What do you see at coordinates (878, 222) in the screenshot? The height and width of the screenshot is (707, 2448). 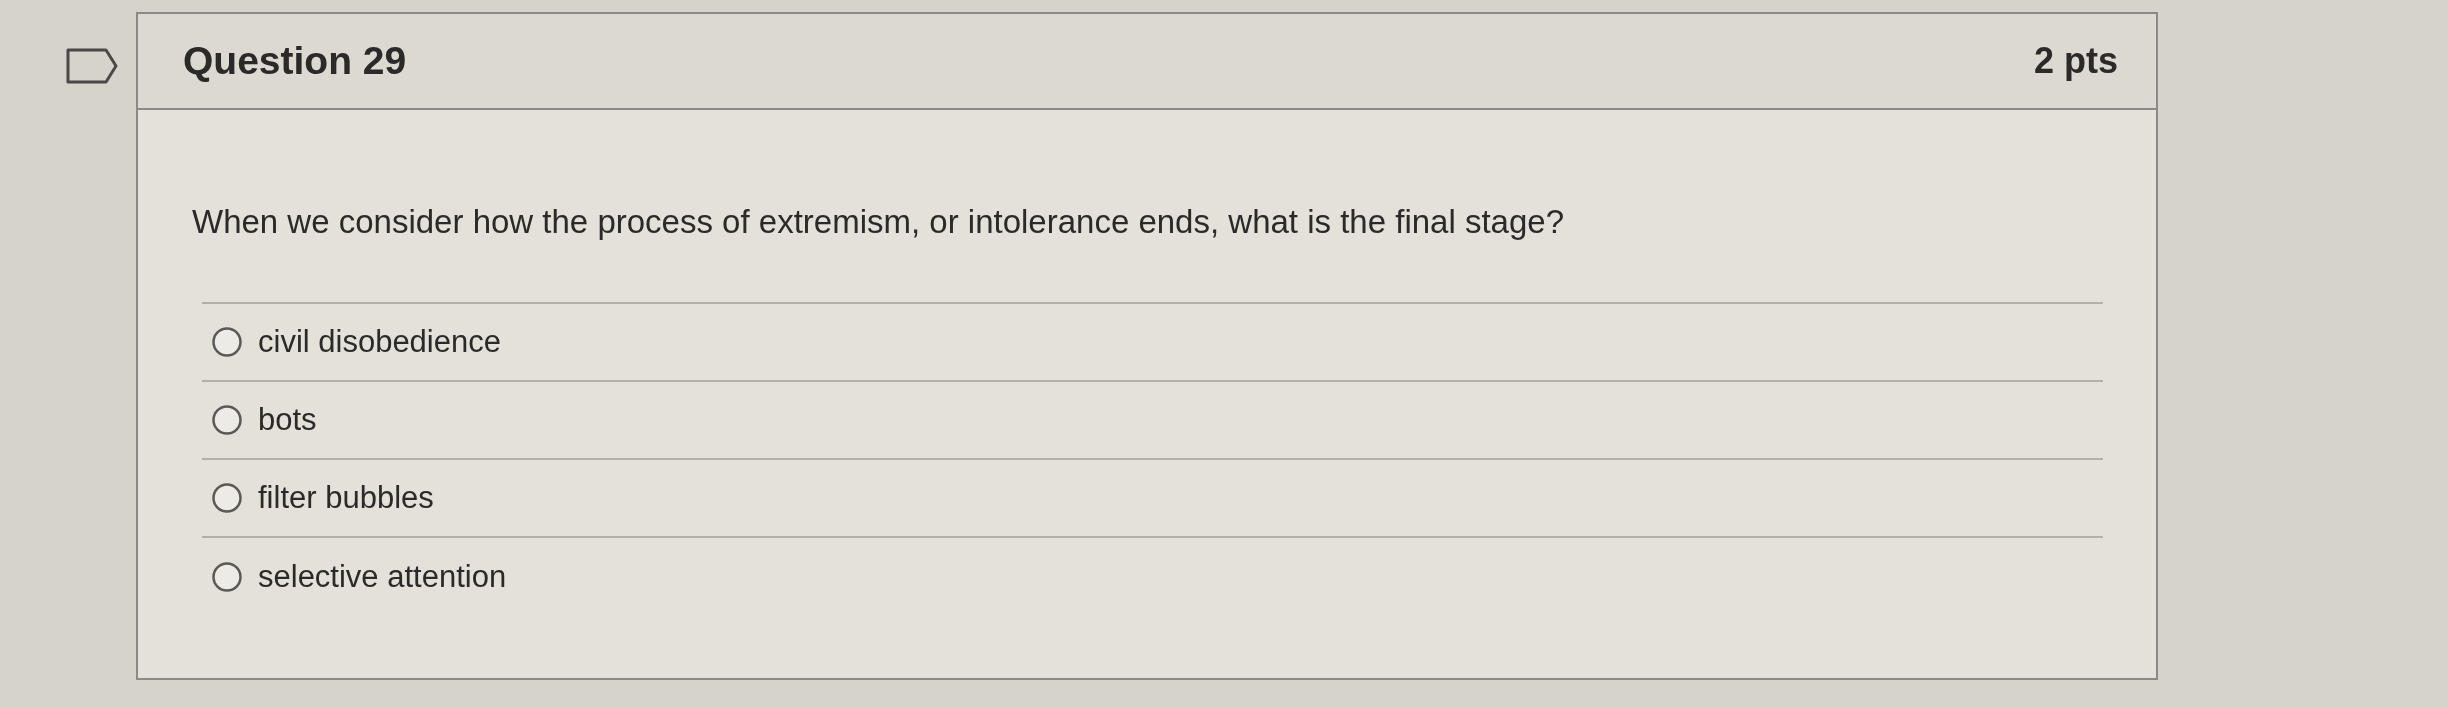 I see `question-text: When we consider how the process of extremism, or intolerance ends, what is the final stage?` at bounding box center [878, 222].